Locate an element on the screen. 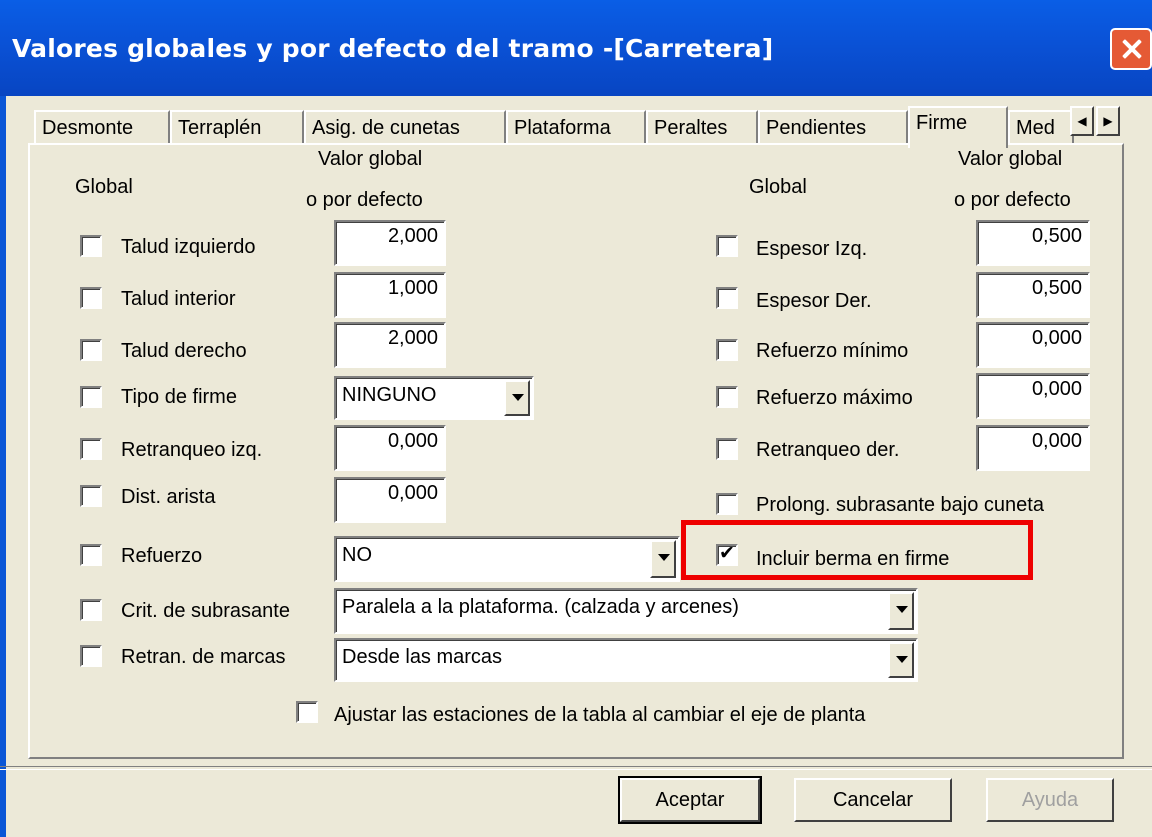 This screenshot has height=837, width=1152. tab-label: Terraplén is located at coordinates (220, 128).